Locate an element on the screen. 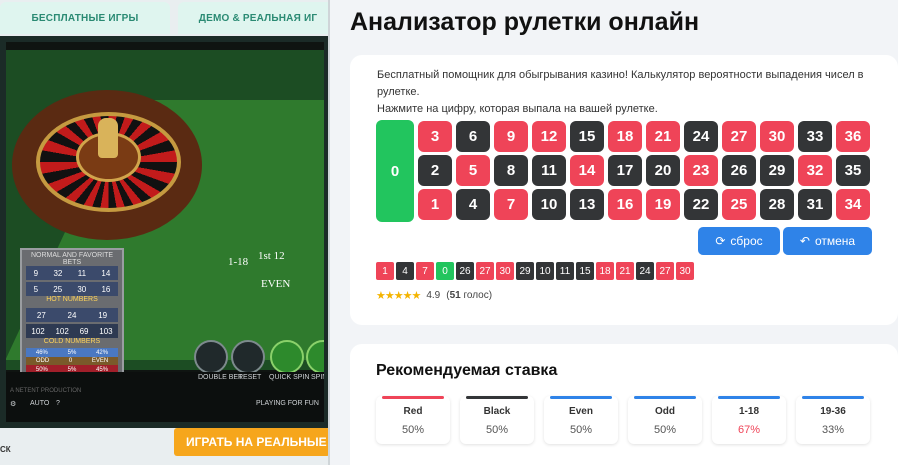  playing-for-fun-text: PLAYING FOR FUN is located at coordinates (287, 403).